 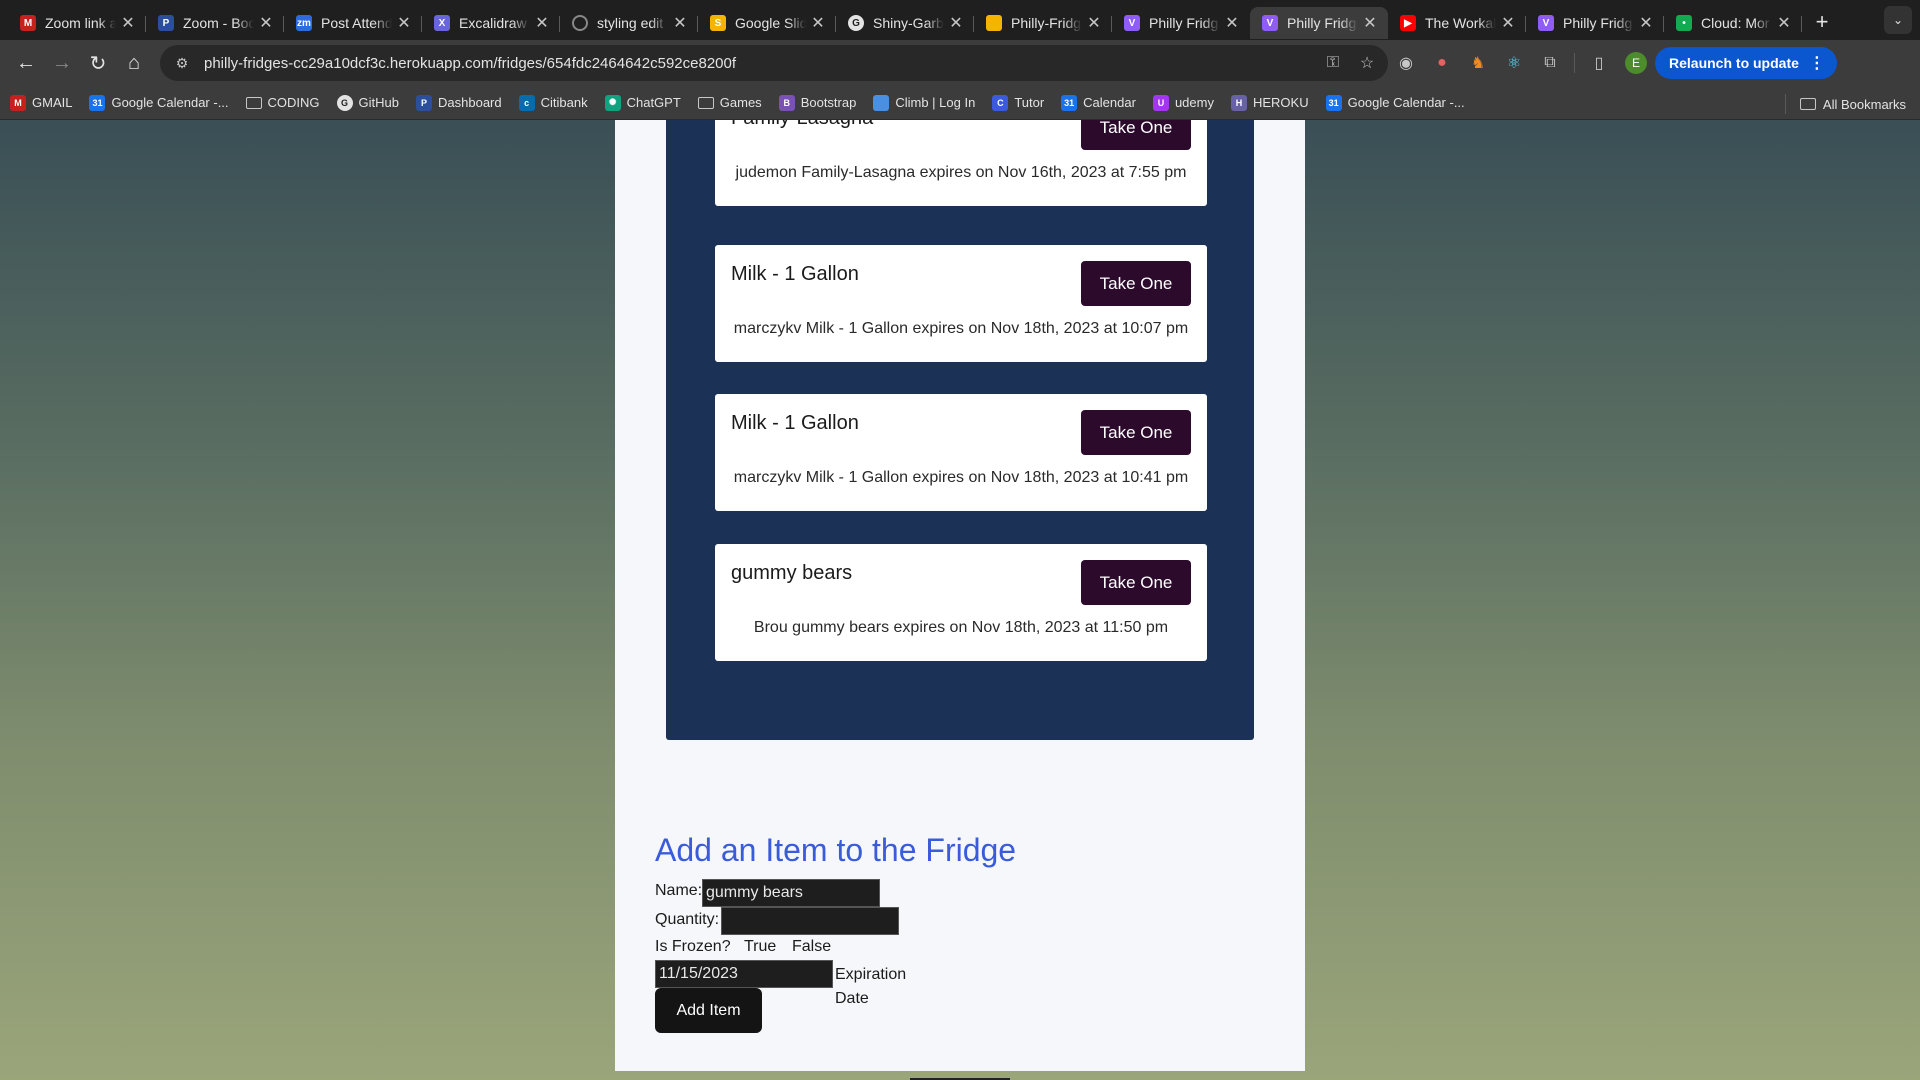 I want to click on browser-tab: • Cloud: Mor ✕, so click(x=1733, y=23).